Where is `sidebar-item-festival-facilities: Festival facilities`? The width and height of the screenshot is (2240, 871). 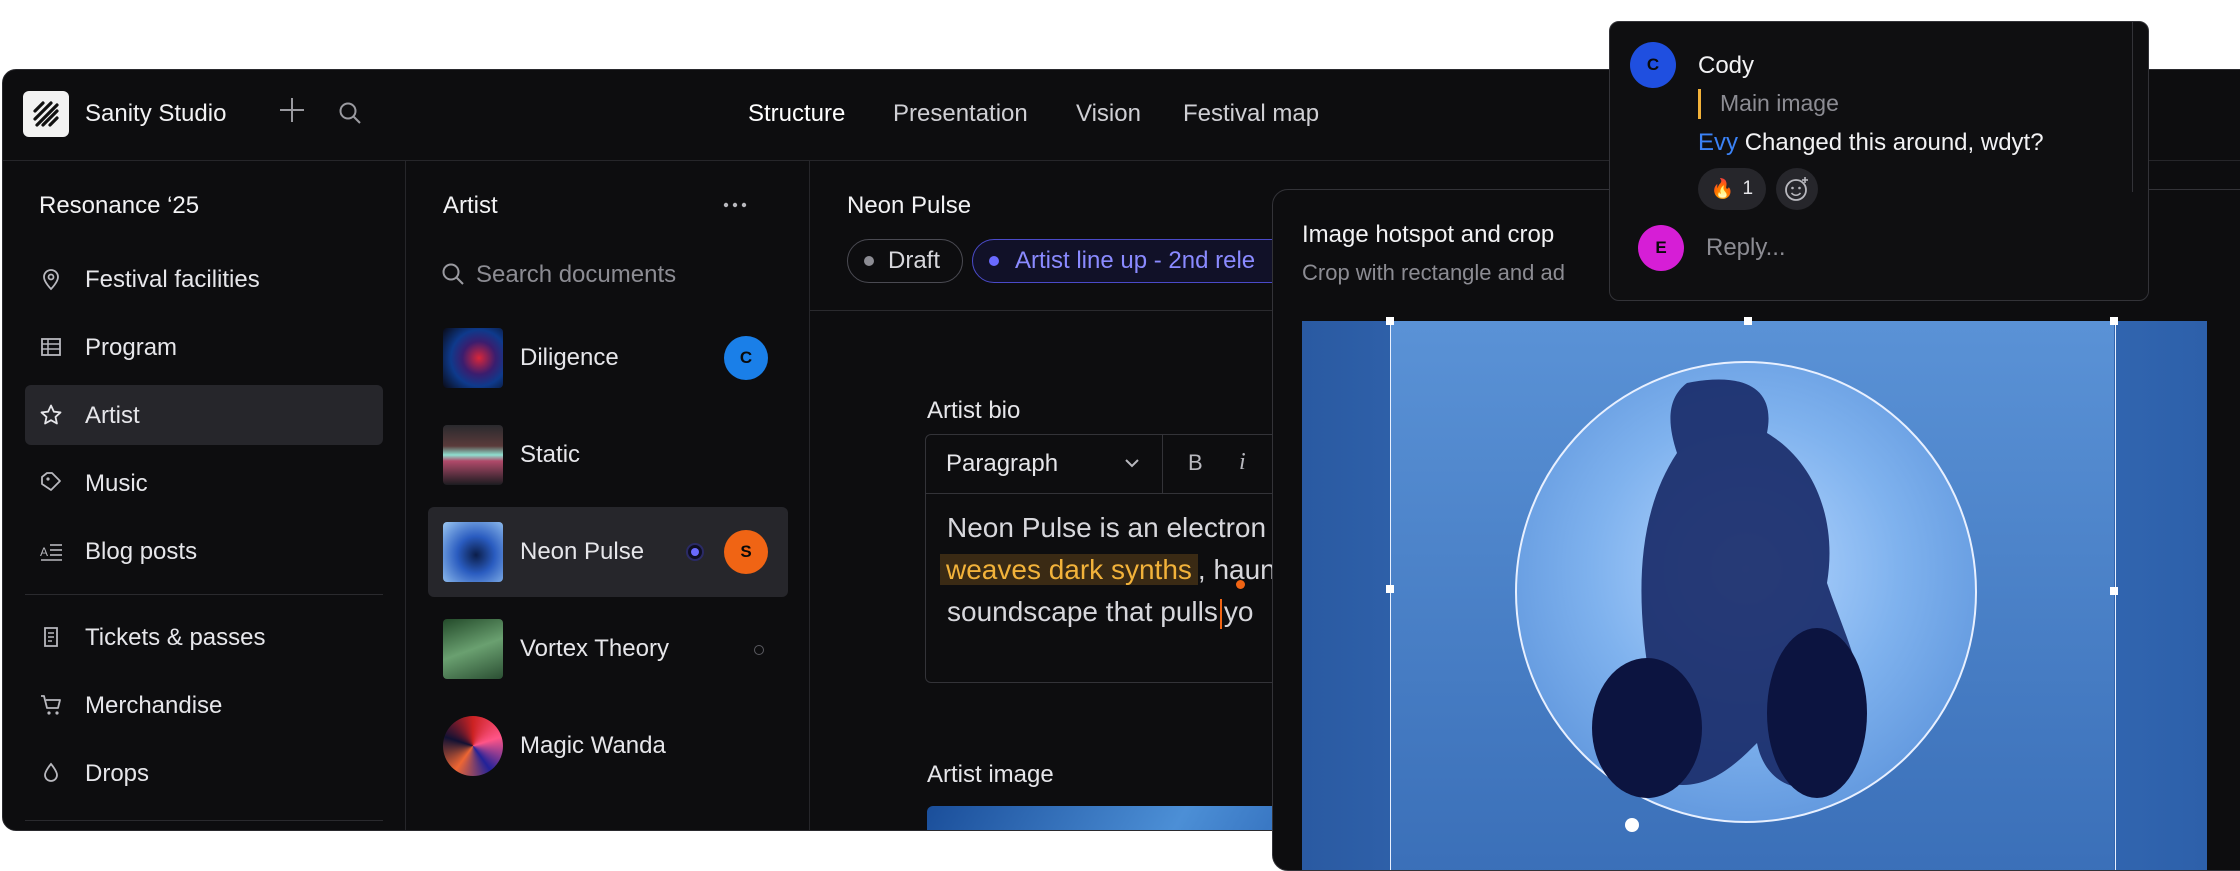 sidebar-item-festival-facilities: Festival facilities is located at coordinates (204, 279).